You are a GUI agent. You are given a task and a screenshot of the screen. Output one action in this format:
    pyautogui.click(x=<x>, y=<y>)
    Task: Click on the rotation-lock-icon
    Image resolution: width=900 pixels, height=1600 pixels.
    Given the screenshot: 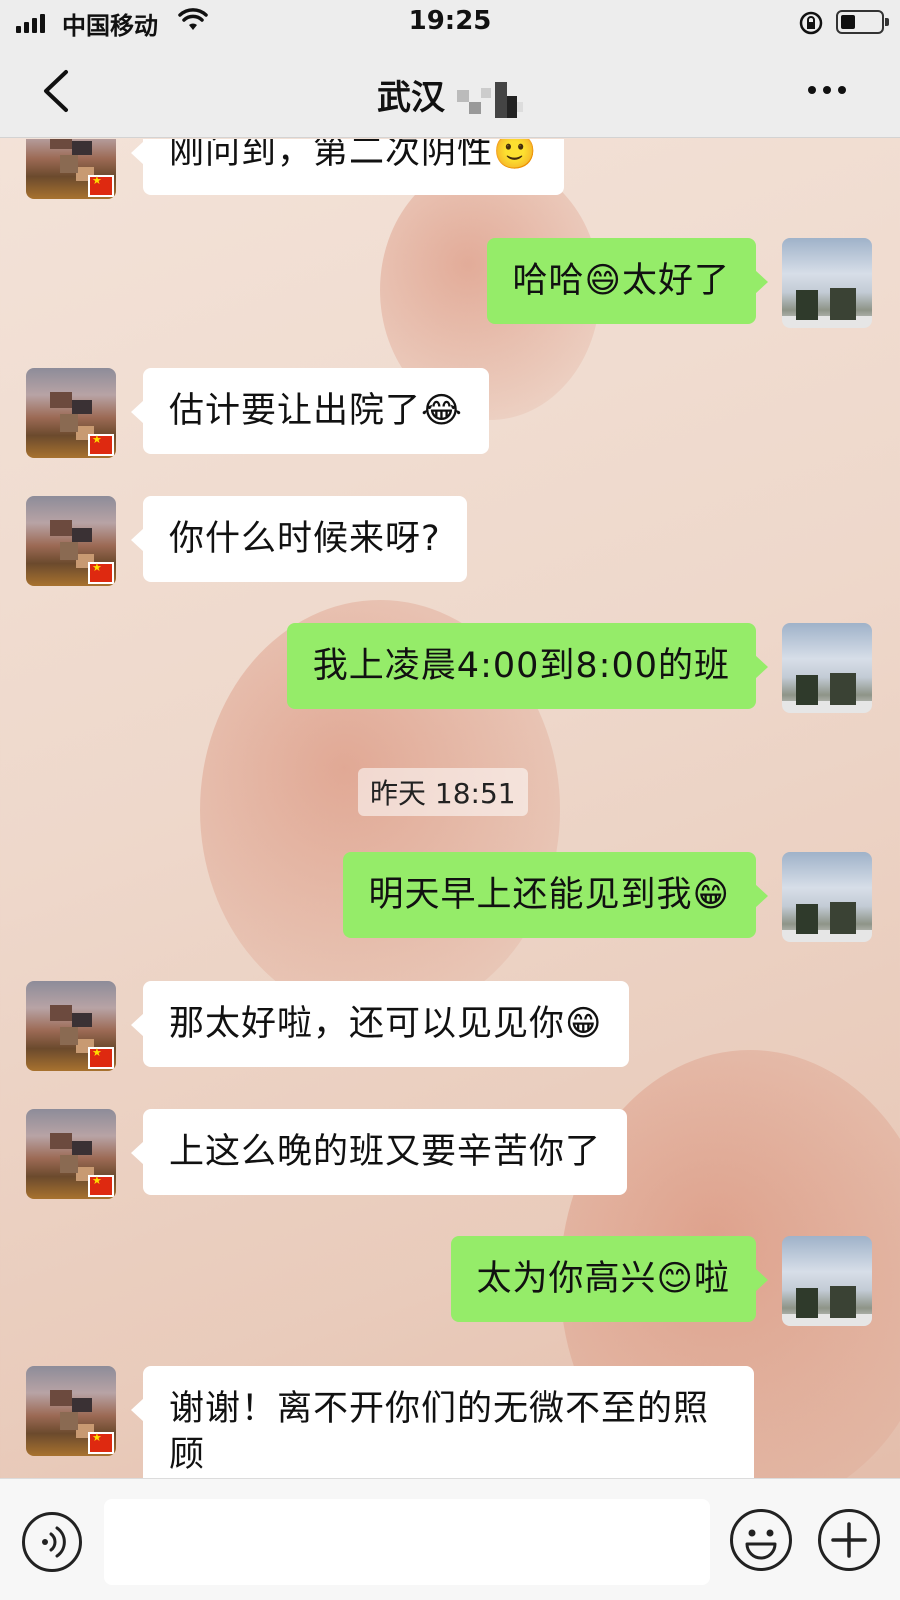 What is the action you would take?
    pyautogui.click(x=811, y=23)
    